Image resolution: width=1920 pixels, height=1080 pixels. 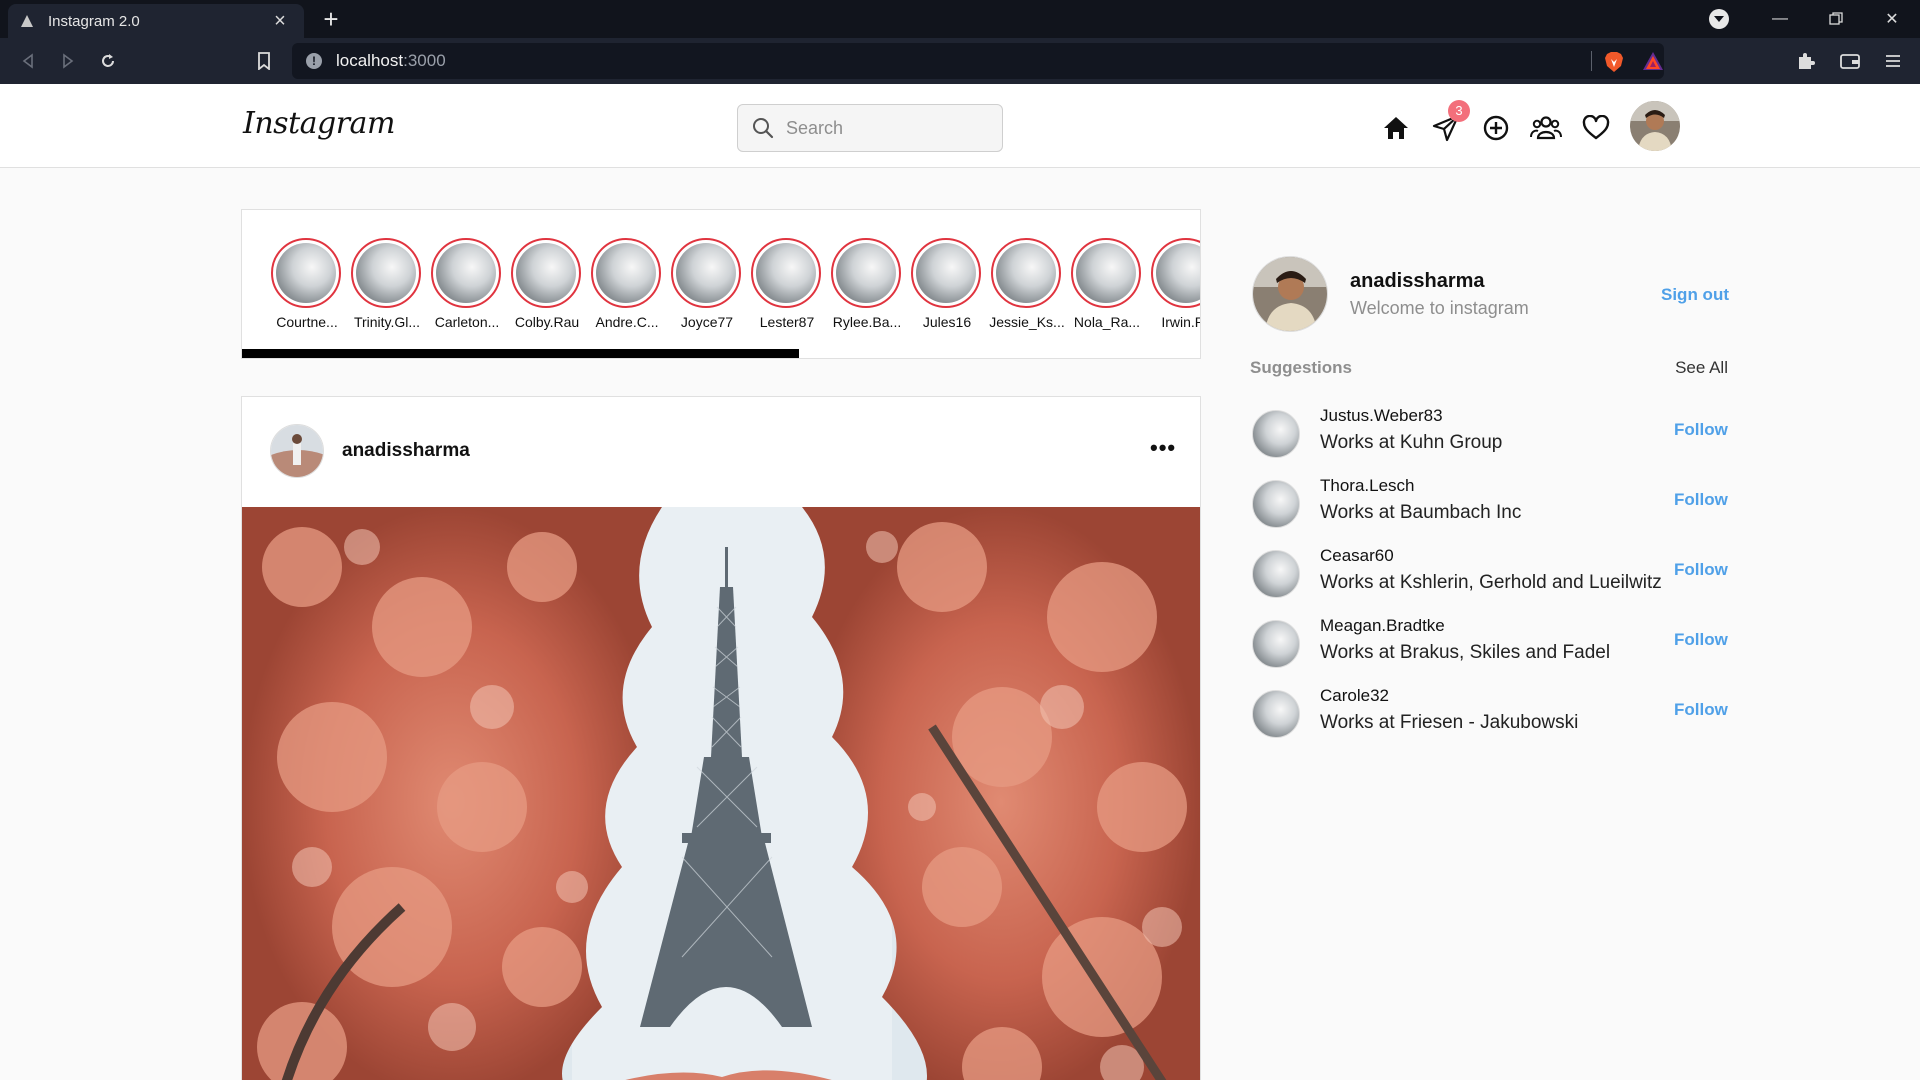 What do you see at coordinates (1591, 61) in the screenshot?
I see `url-separator` at bounding box center [1591, 61].